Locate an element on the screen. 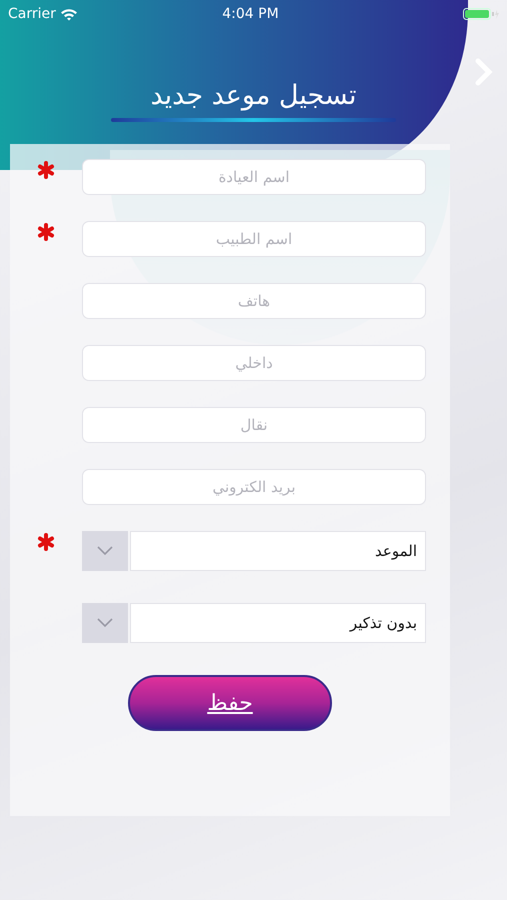  input-field: نقال is located at coordinates (254, 425).